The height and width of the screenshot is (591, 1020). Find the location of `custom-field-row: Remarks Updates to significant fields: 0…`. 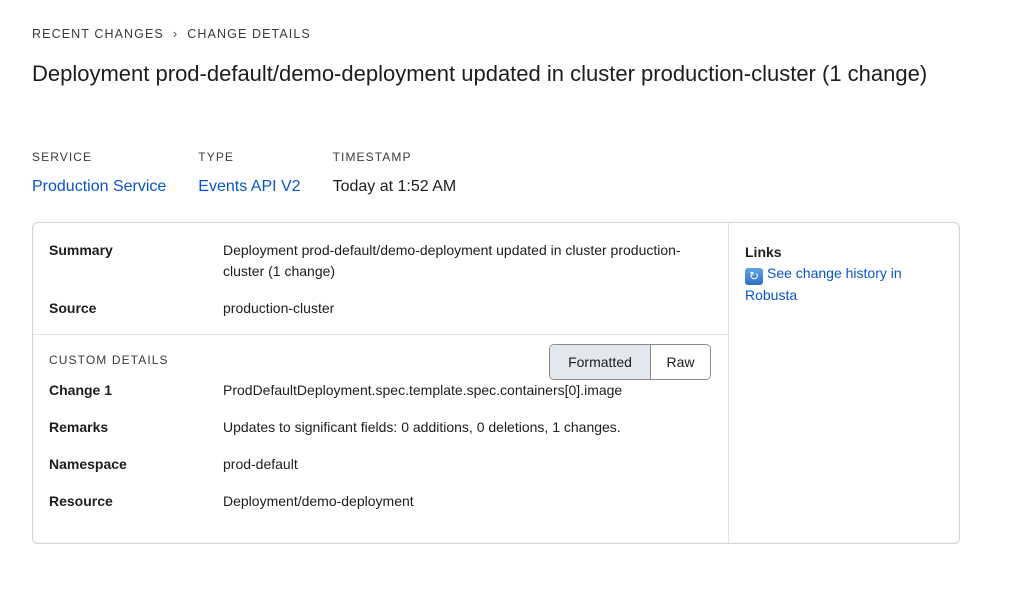

custom-field-row: Remarks Updates to significant fields: 0… is located at coordinates (371, 427).